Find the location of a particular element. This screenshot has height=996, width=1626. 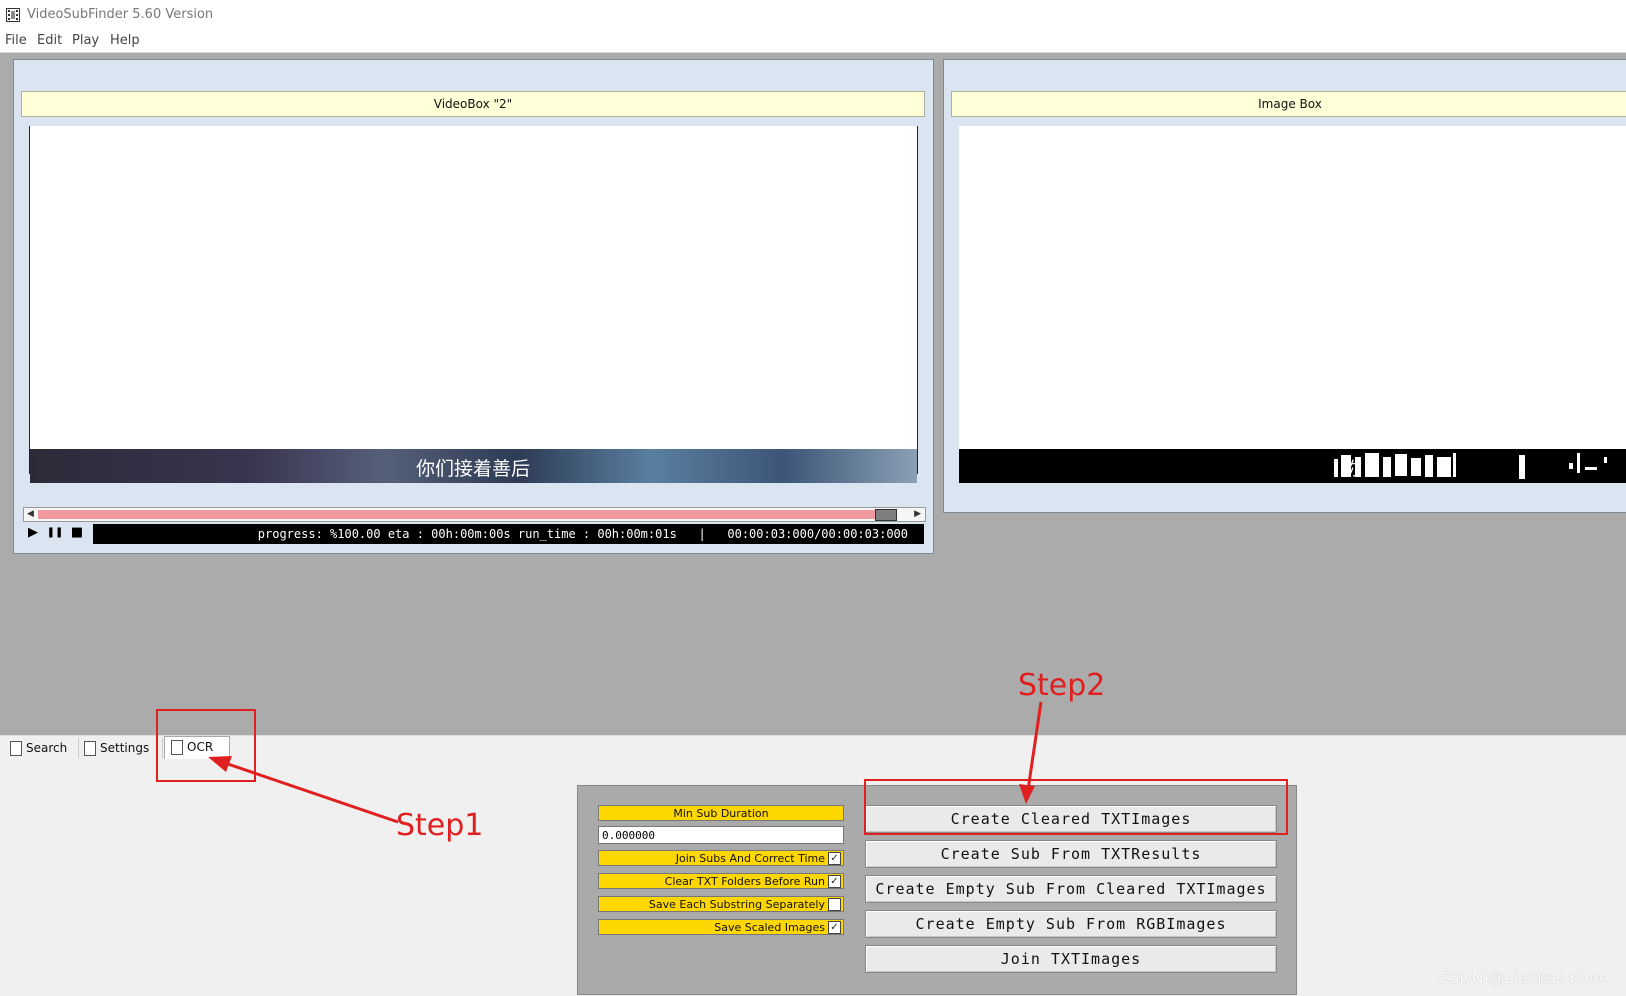

binarized-text-mask-icon is located at coordinates (1470, 466).